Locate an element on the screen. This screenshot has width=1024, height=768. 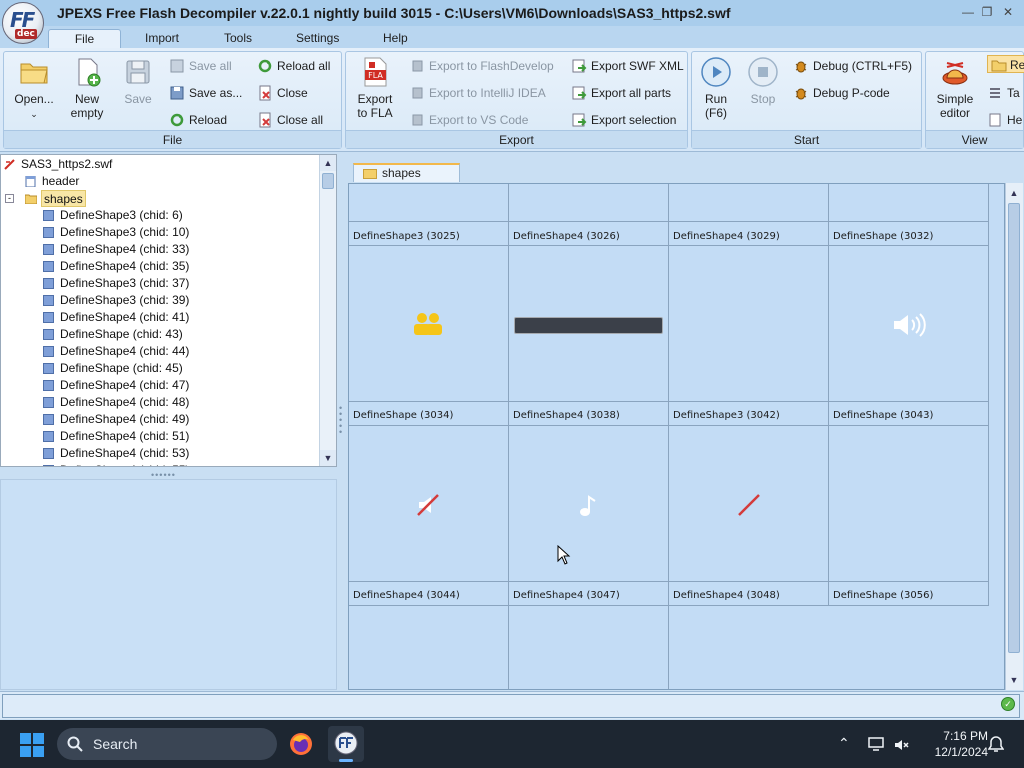
cell-label: DefineShape (3032) is located at coordinates (883, 236).